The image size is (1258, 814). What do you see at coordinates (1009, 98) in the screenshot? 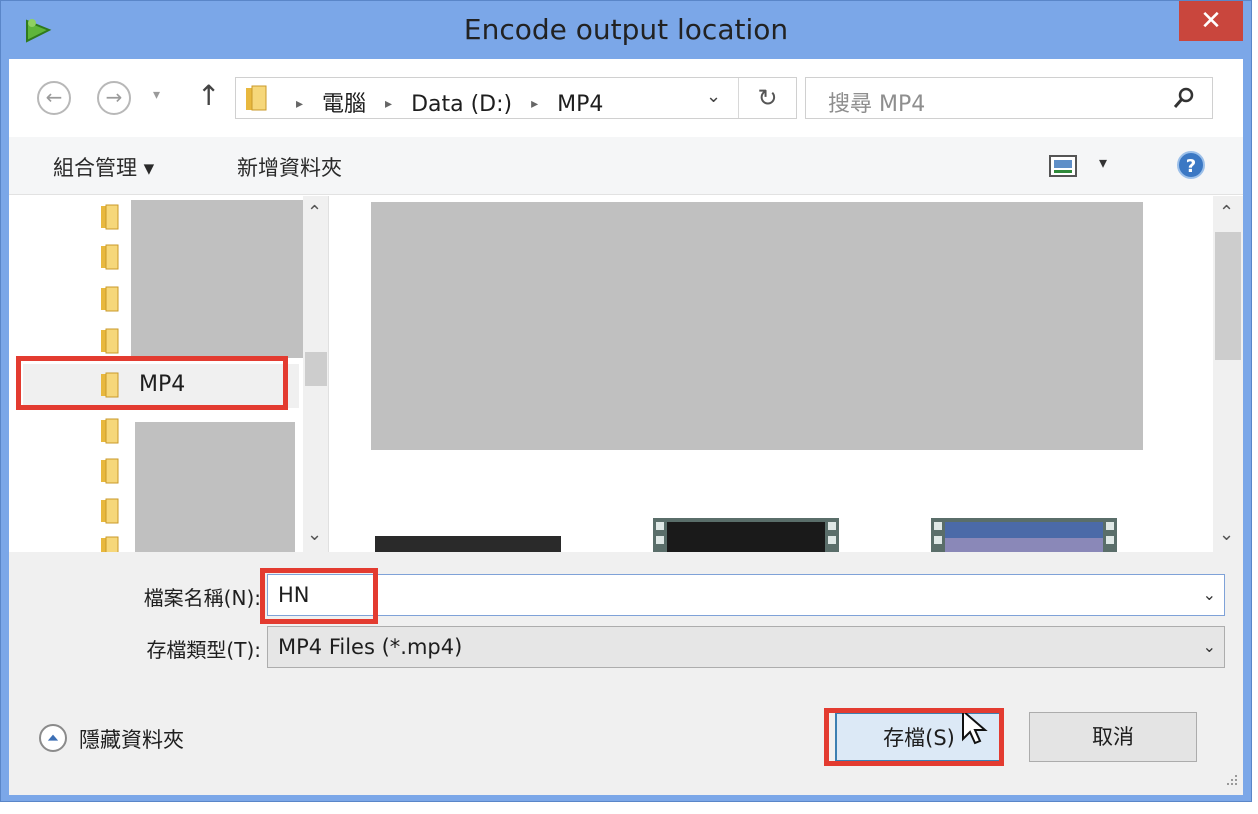
I see `search-box: 搜尋 MP4` at bounding box center [1009, 98].